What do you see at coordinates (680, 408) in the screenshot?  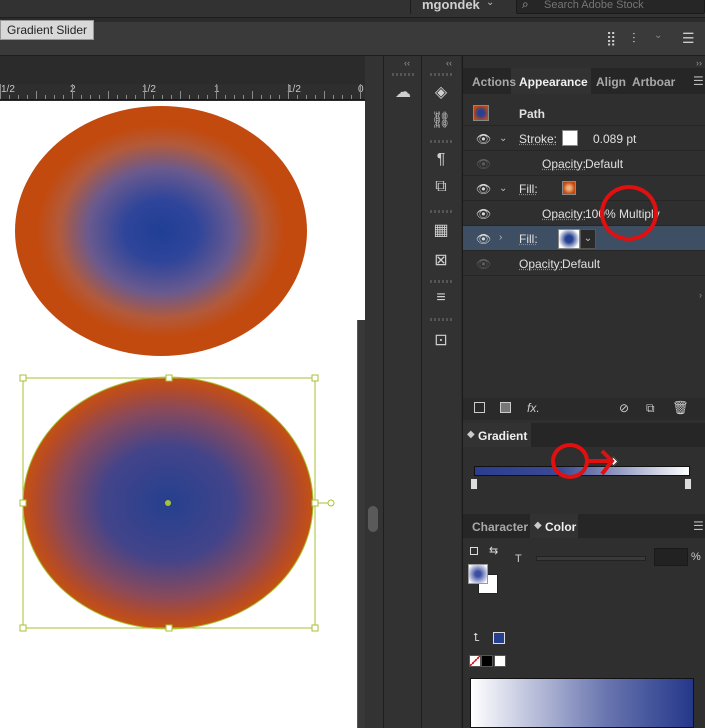 I see `delete-item-icon: 🗑` at bounding box center [680, 408].